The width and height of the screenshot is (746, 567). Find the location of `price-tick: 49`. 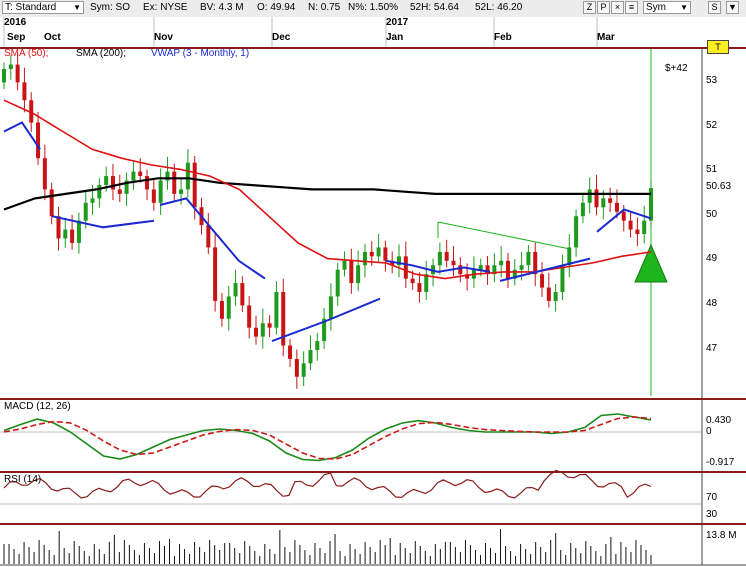

price-tick: 49 is located at coordinates (712, 258).